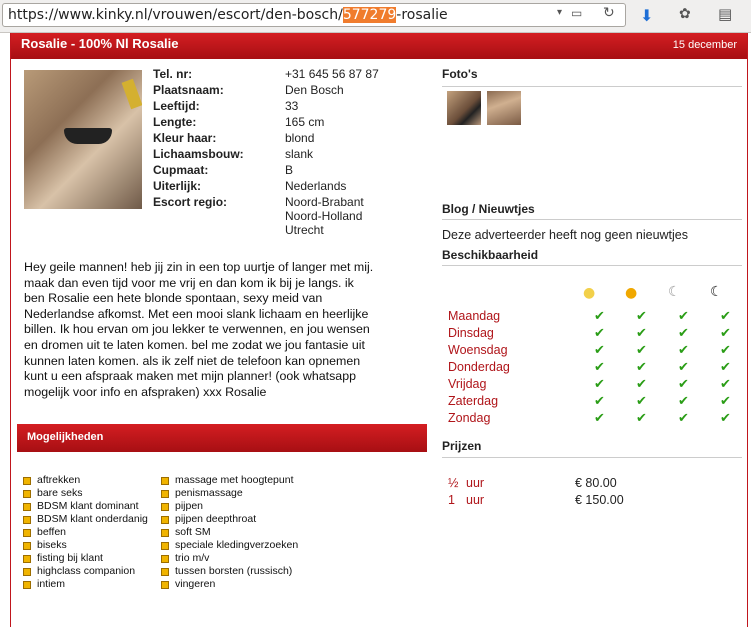  I want to click on list-item: biseks, so click(85, 545).